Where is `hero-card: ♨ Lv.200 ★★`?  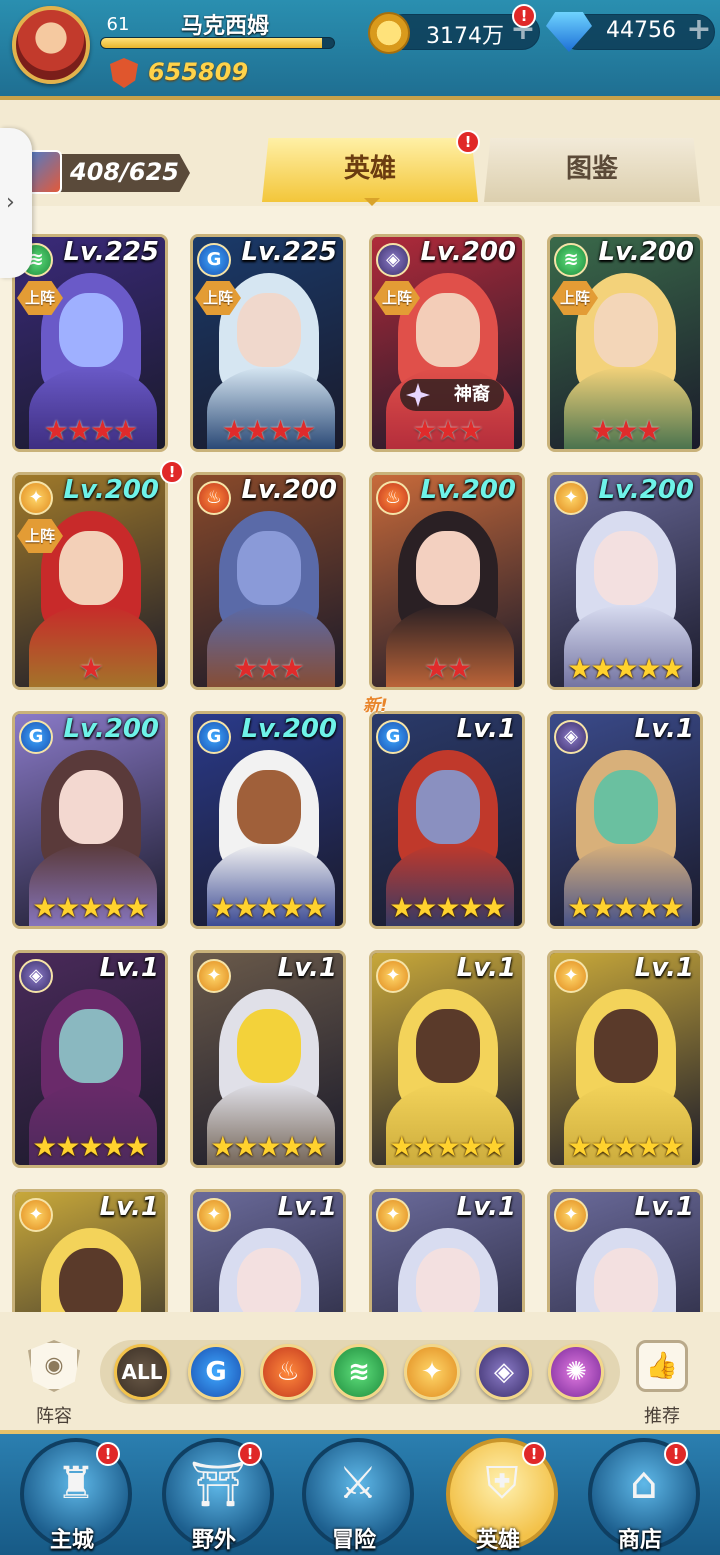
hero-card: ♨ Lv.200 ★★ is located at coordinates (447, 581).